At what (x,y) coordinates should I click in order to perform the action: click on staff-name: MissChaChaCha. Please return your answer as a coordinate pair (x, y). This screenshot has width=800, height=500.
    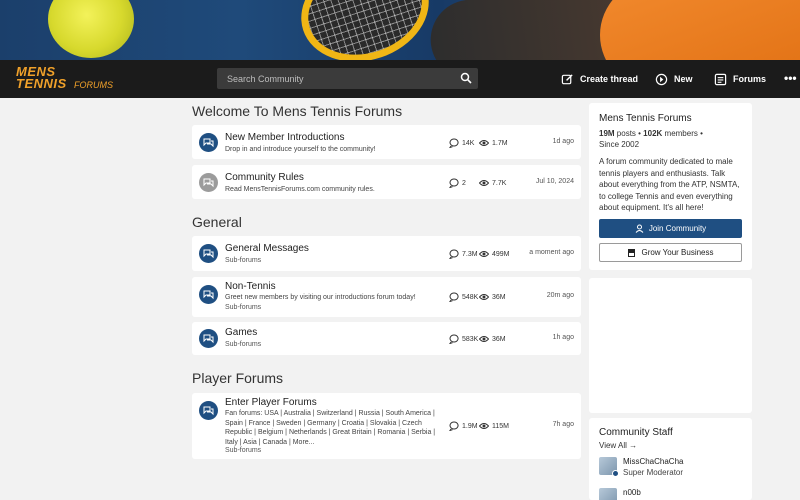
    Looking at the image, I should click on (653, 461).